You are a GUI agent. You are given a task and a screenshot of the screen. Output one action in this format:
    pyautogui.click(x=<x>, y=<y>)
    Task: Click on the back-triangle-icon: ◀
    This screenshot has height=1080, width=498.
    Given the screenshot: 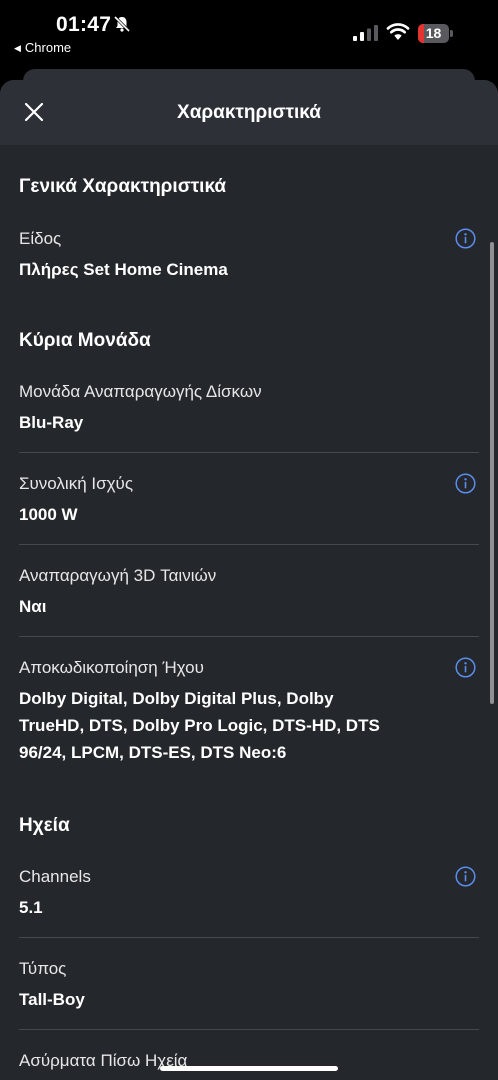 What is the action you would take?
    pyautogui.click(x=17, y=48)
    